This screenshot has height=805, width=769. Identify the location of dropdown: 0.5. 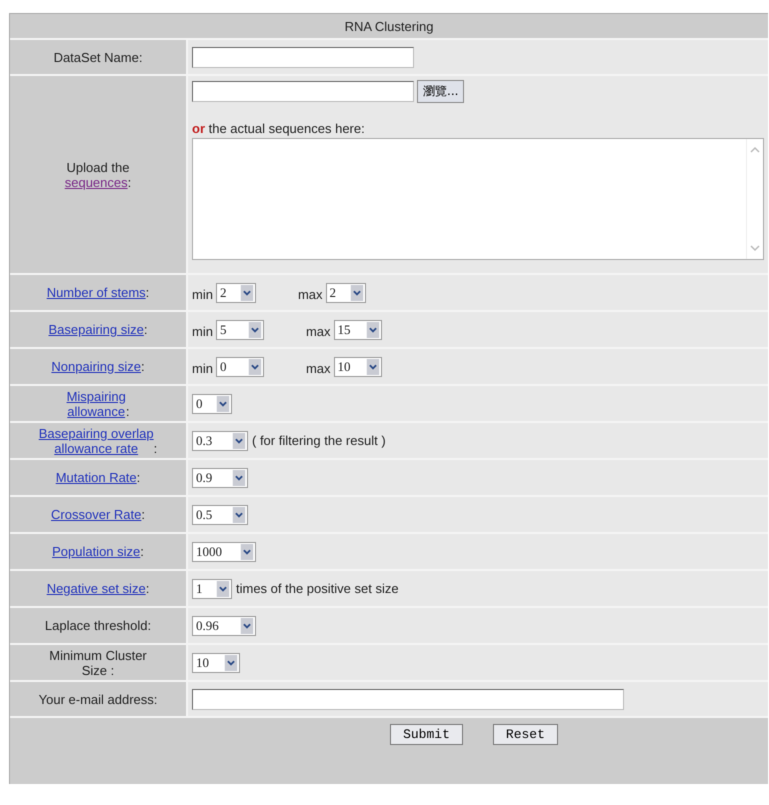
(220, 514).